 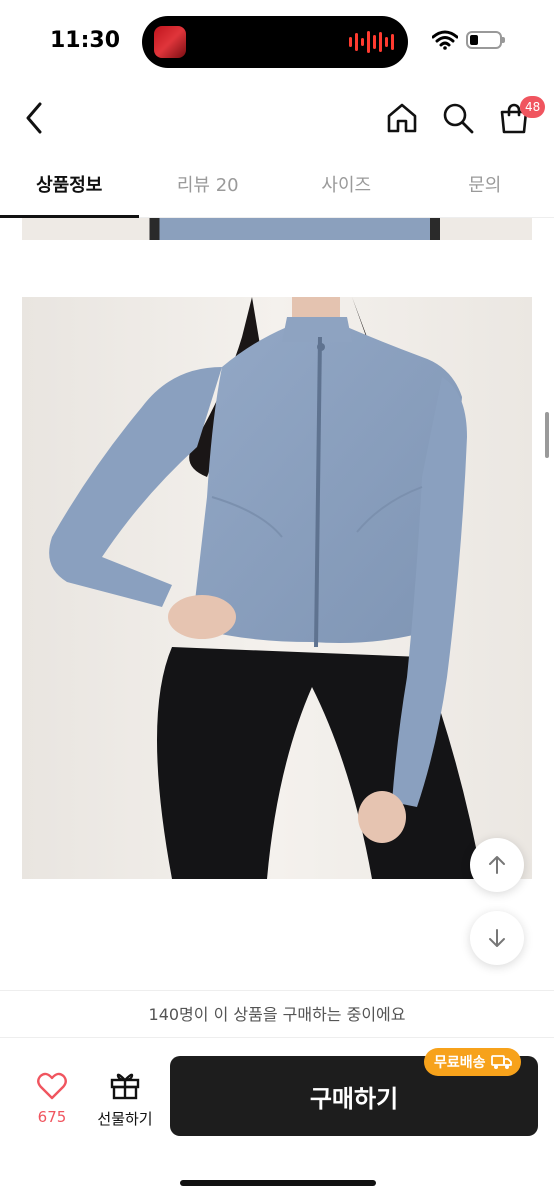 I want to click on truck-icon, so click(x=501, y=1062).